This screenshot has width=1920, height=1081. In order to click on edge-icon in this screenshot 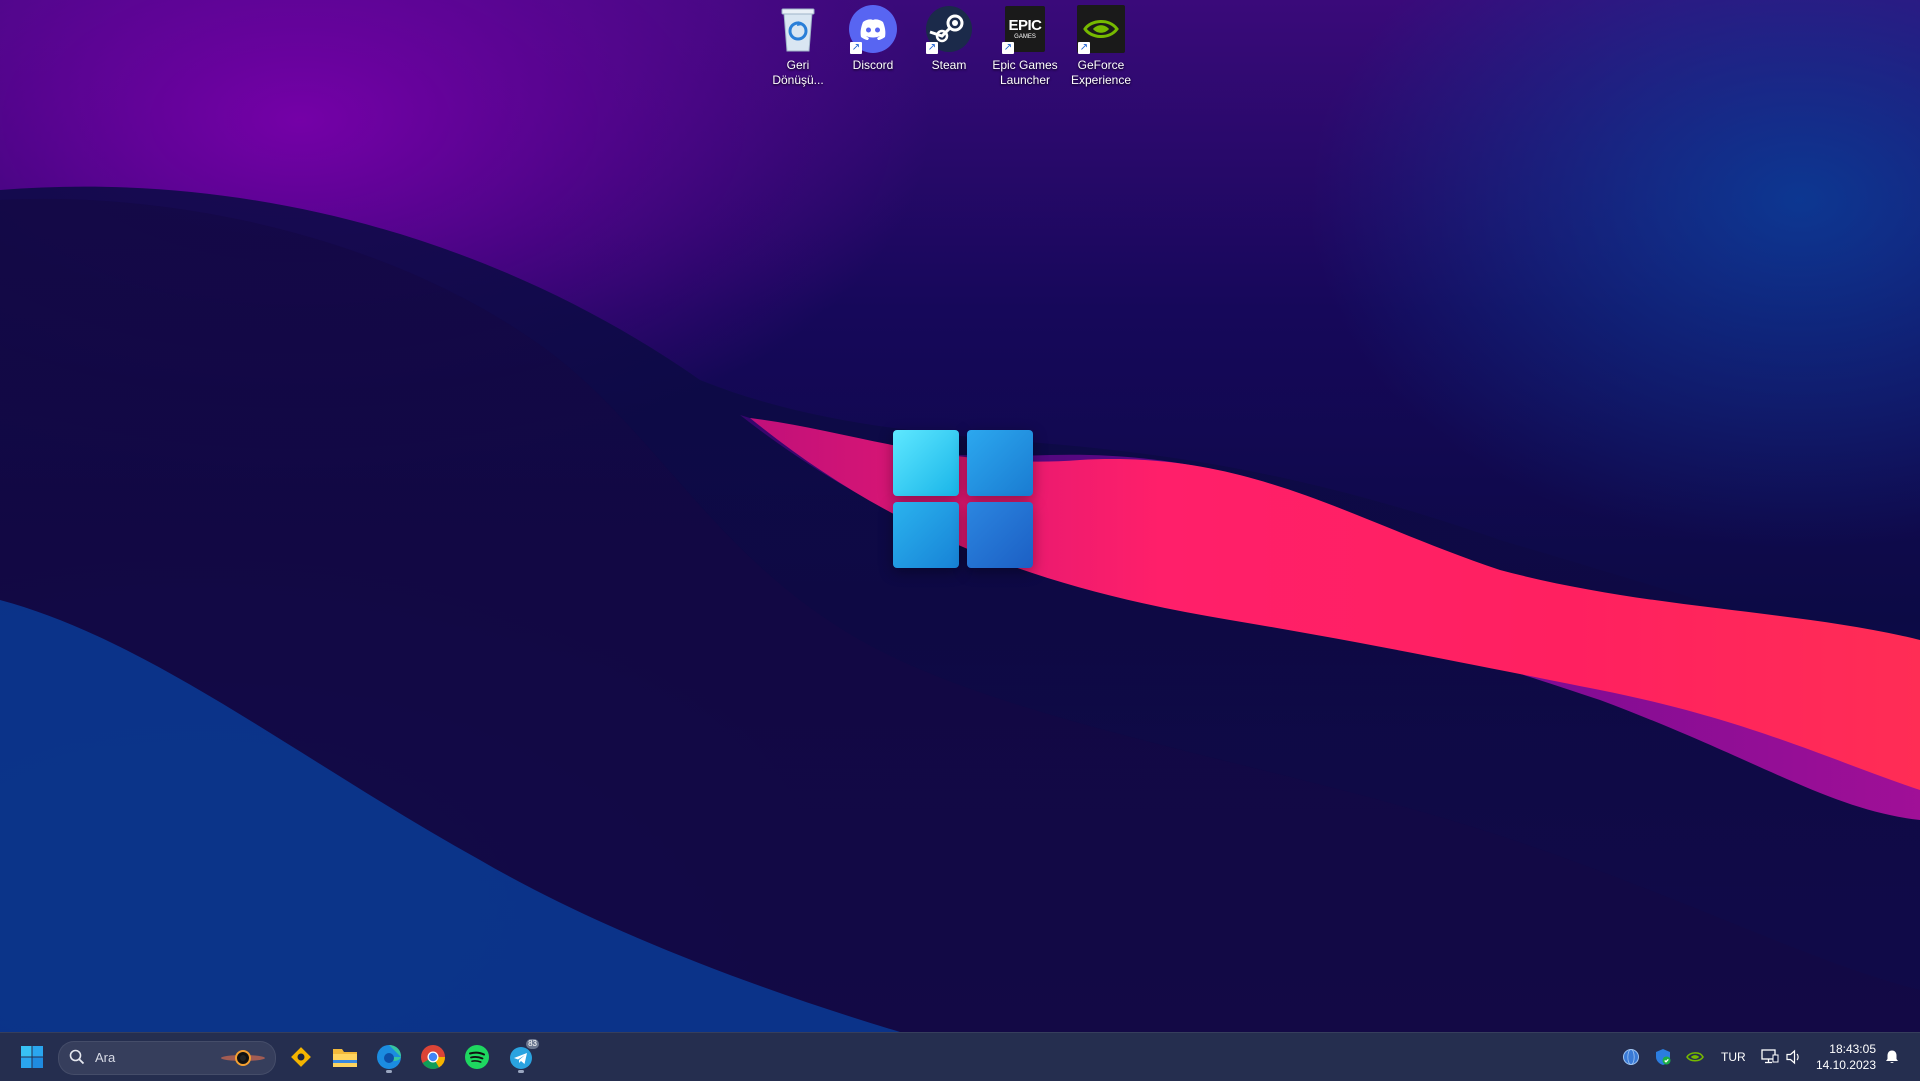, I will do `click(389, 1057)`.